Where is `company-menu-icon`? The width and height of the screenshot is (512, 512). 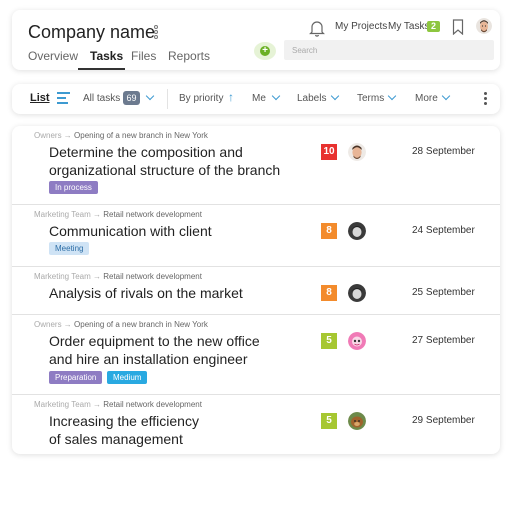
company-menu-icon is located at coordinates (156, 33).